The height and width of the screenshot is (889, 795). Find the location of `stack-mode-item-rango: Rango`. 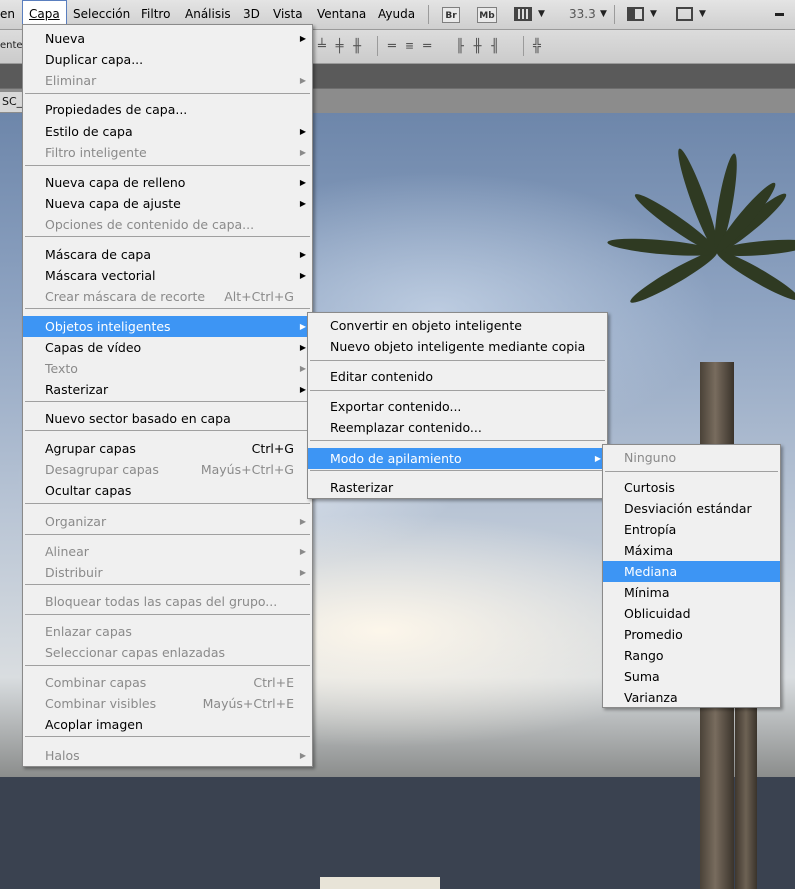

stack-mode-item-rango: Rango is located at coordinates (691, 655).